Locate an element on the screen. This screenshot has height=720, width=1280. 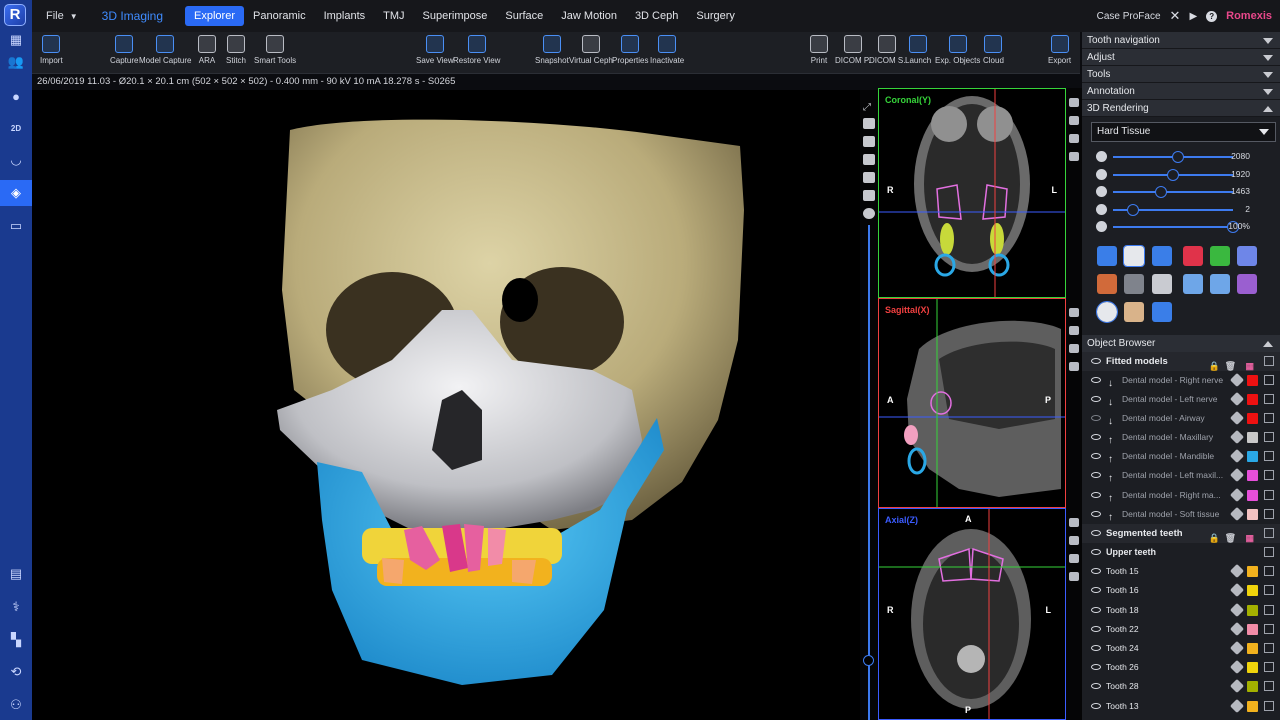
grid-preset-icon is located at coordinates (1162, 255).